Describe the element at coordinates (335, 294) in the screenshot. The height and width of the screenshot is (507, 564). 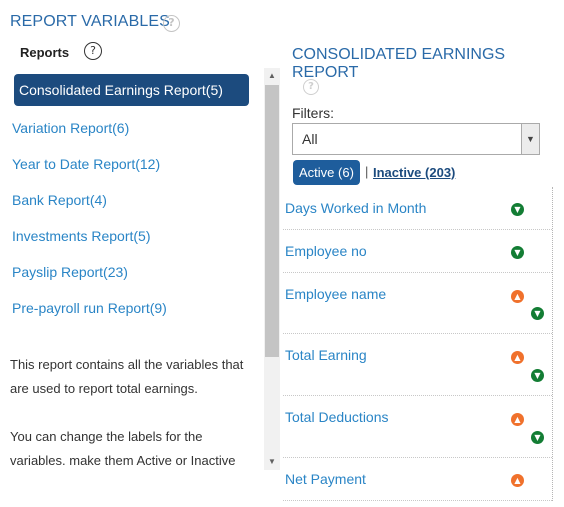
I see `variable-label: Employee name` at that location.